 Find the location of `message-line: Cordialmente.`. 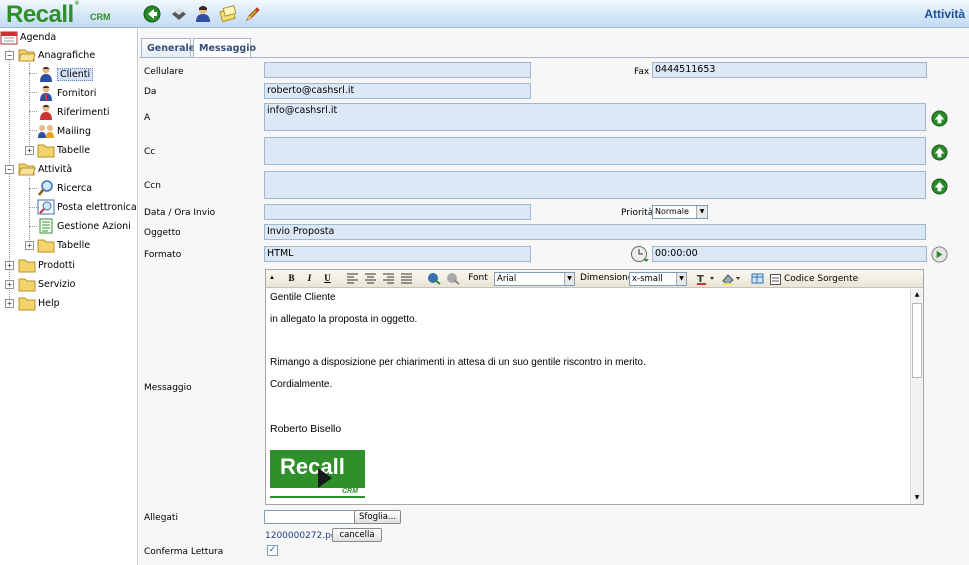

message-line: Cordialmente. is located at coordinates (301, 384).